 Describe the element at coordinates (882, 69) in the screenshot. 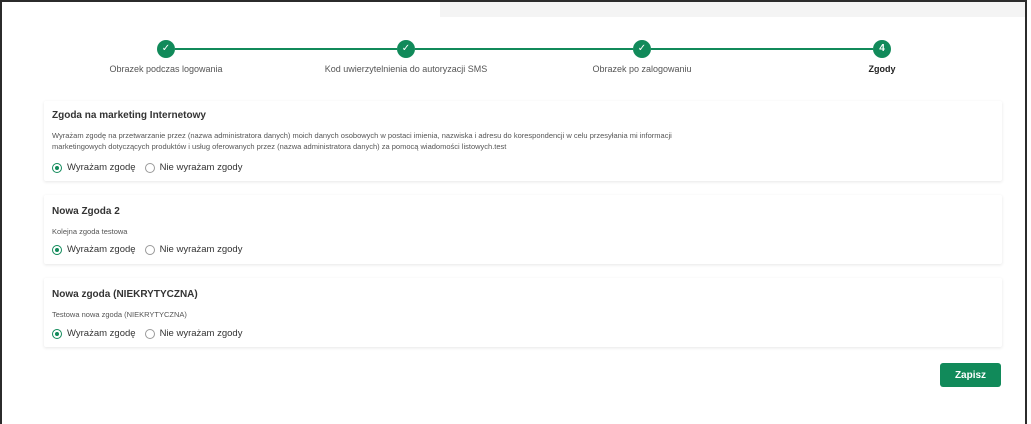

I see `step-4-label: Zgody` at that location.